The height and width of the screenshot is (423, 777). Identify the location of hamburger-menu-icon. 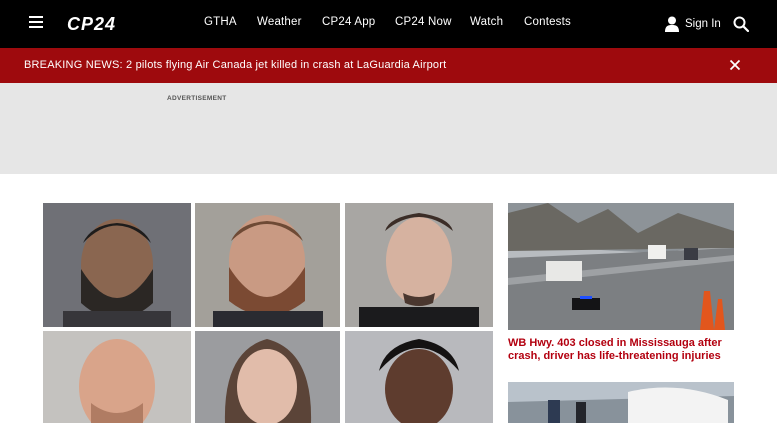
(36, 23).